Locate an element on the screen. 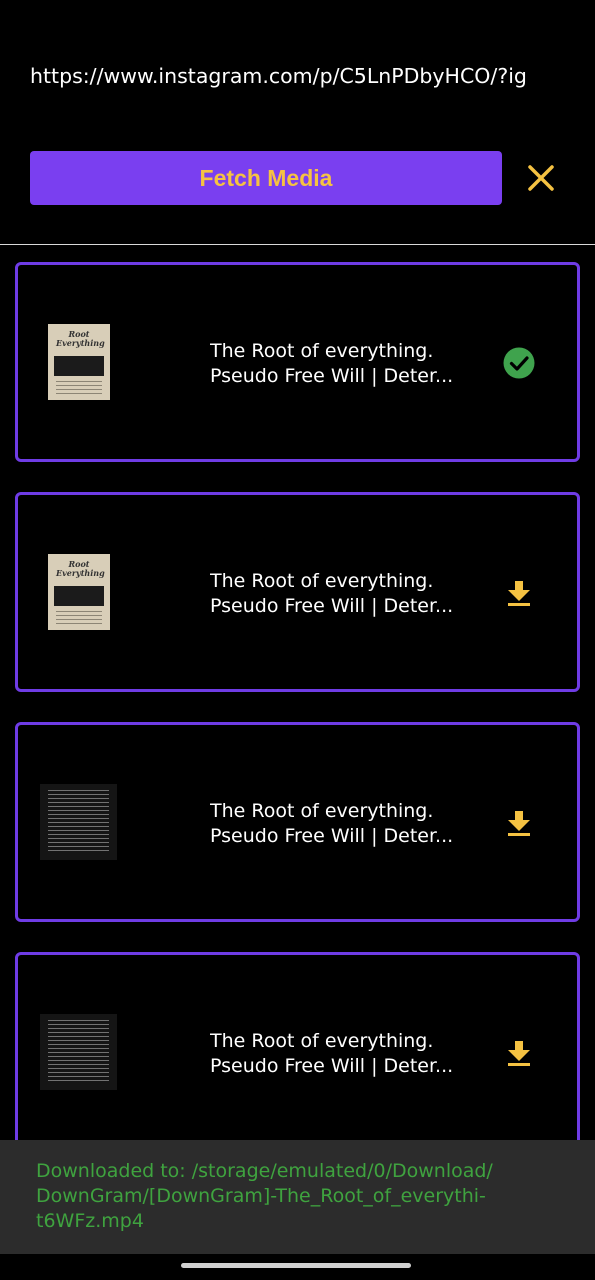  close-icon is located at coordinates (541, 178).